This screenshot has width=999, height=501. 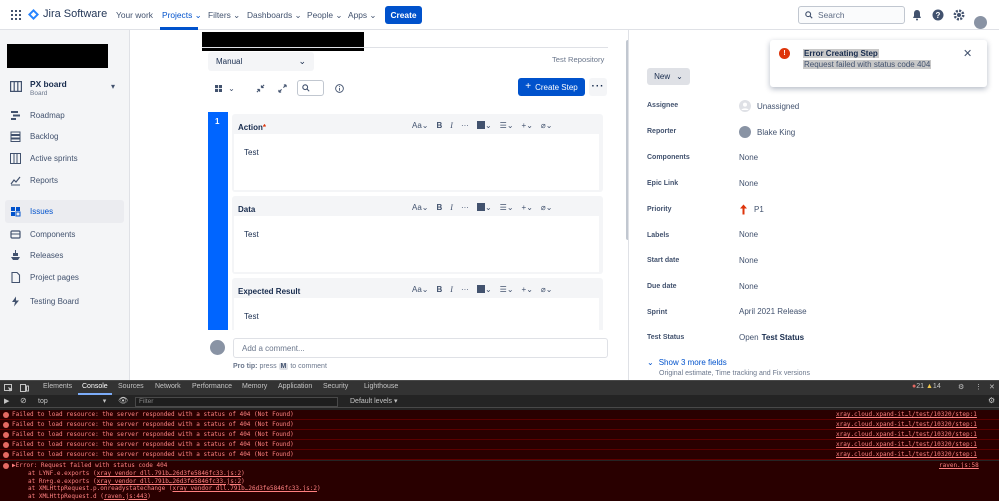 What do you see at coordinates (57, 386) in the screenshot?
I see `devtools-tab-elements: Elements` at bounding box center [57, 386].